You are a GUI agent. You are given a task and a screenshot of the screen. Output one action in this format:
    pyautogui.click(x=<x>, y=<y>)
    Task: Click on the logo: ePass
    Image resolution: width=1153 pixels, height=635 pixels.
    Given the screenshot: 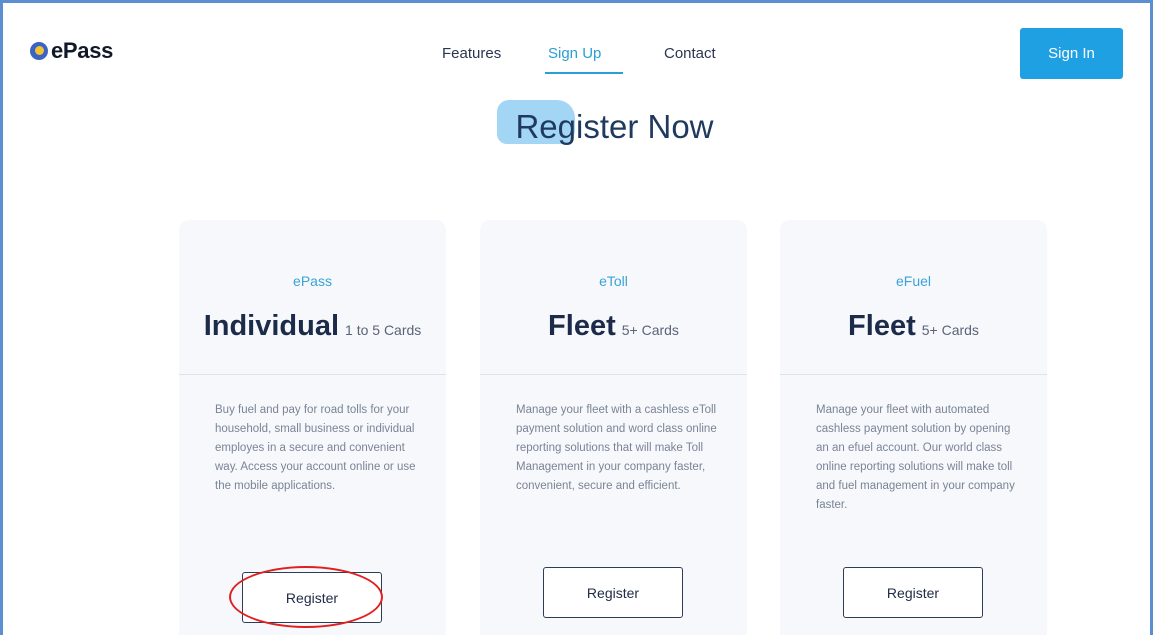 What is the action you would take?
    pyautogui.click(x=71, y=51)
    